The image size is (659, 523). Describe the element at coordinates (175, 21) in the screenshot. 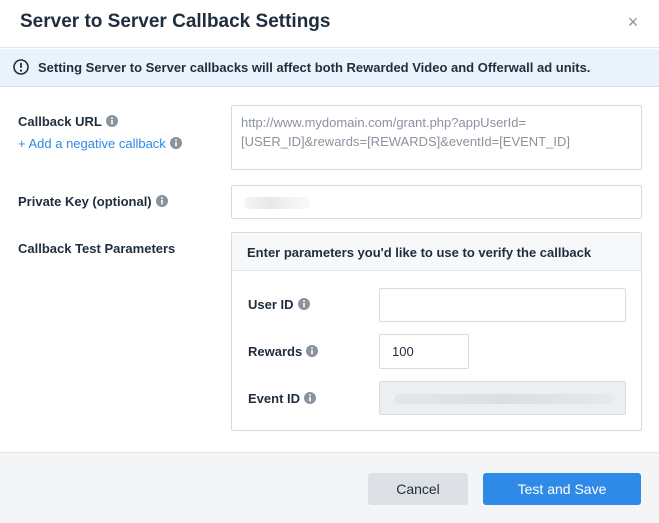

I see `dialog-title: Server to Server Callback Settings` at that location.